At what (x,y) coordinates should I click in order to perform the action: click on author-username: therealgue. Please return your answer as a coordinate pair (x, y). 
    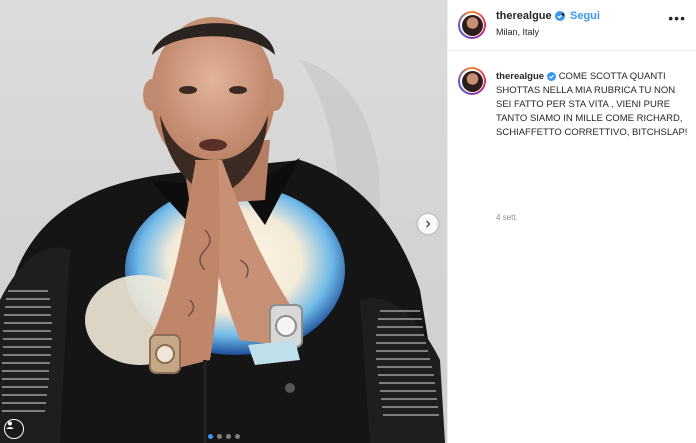
    Looking at the image, I should click on (530, 16).